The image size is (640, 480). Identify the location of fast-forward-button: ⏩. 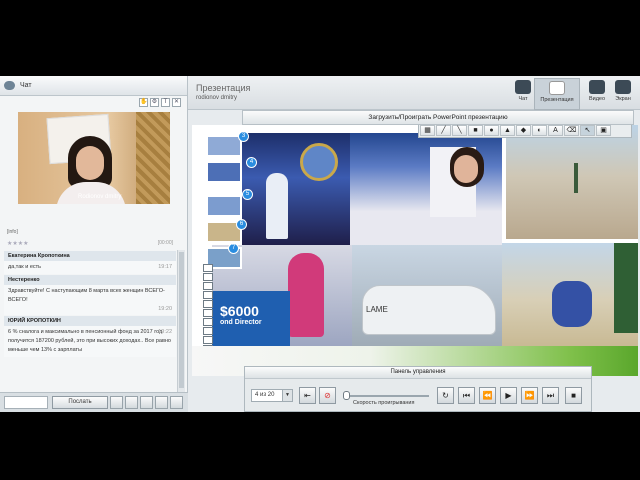
(529, 395).